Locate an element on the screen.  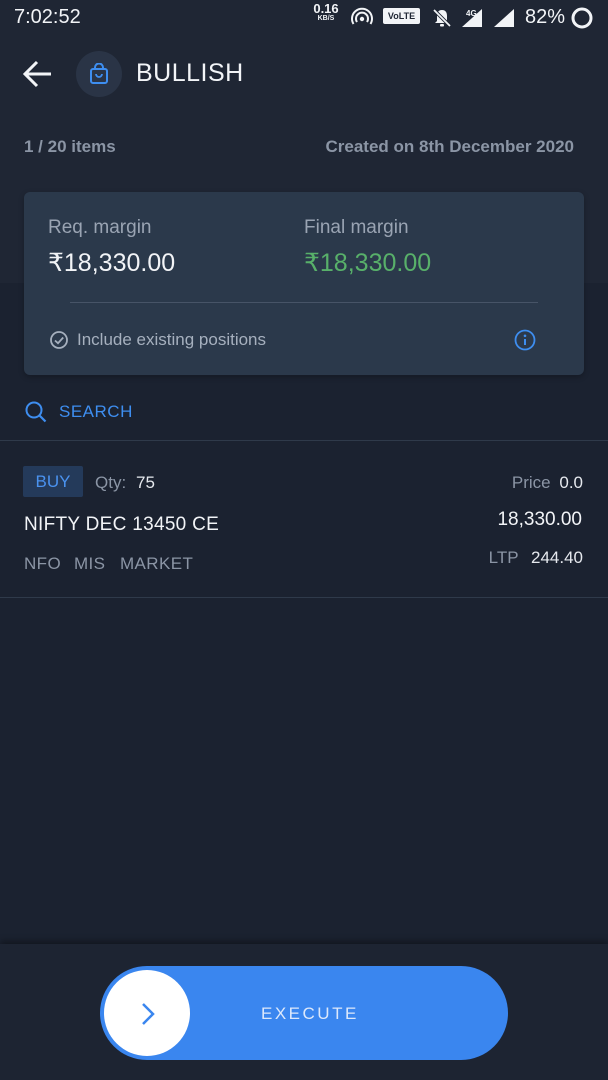
order-type-tag: MARKET is located at coordinates (157, 563).